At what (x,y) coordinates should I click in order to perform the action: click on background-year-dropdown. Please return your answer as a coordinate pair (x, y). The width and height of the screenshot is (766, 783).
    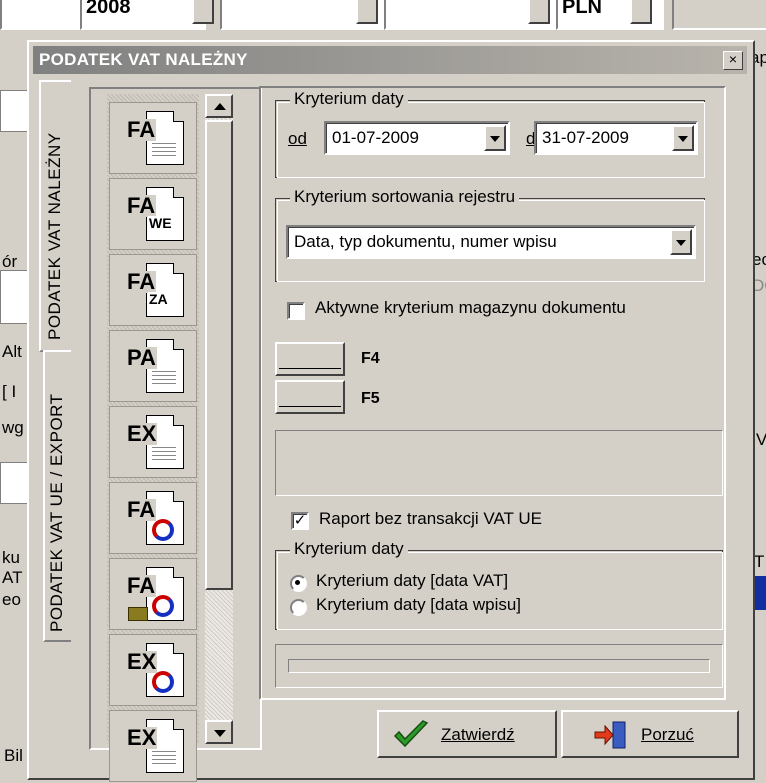
    Looking at the image, I should click on (203, 12).